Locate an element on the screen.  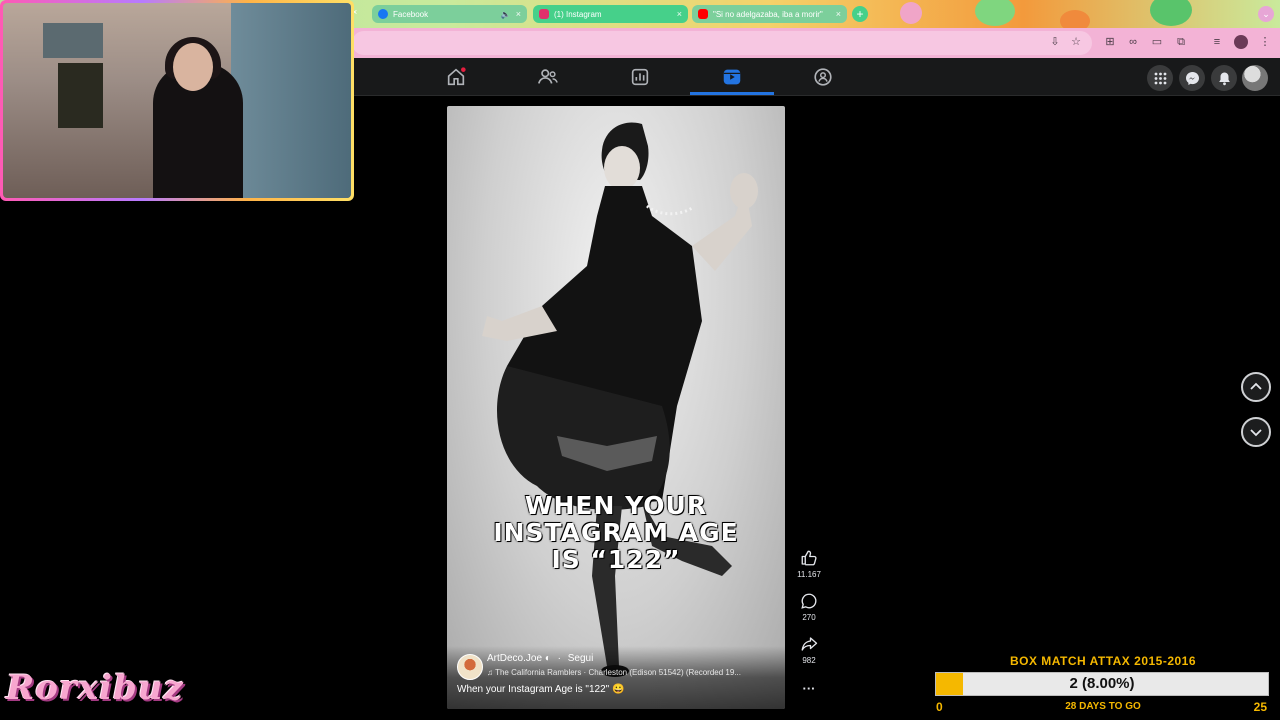
reel-author-line: ArtDeco.Joe ◐ · Segui is located at coordinates (540, 658).